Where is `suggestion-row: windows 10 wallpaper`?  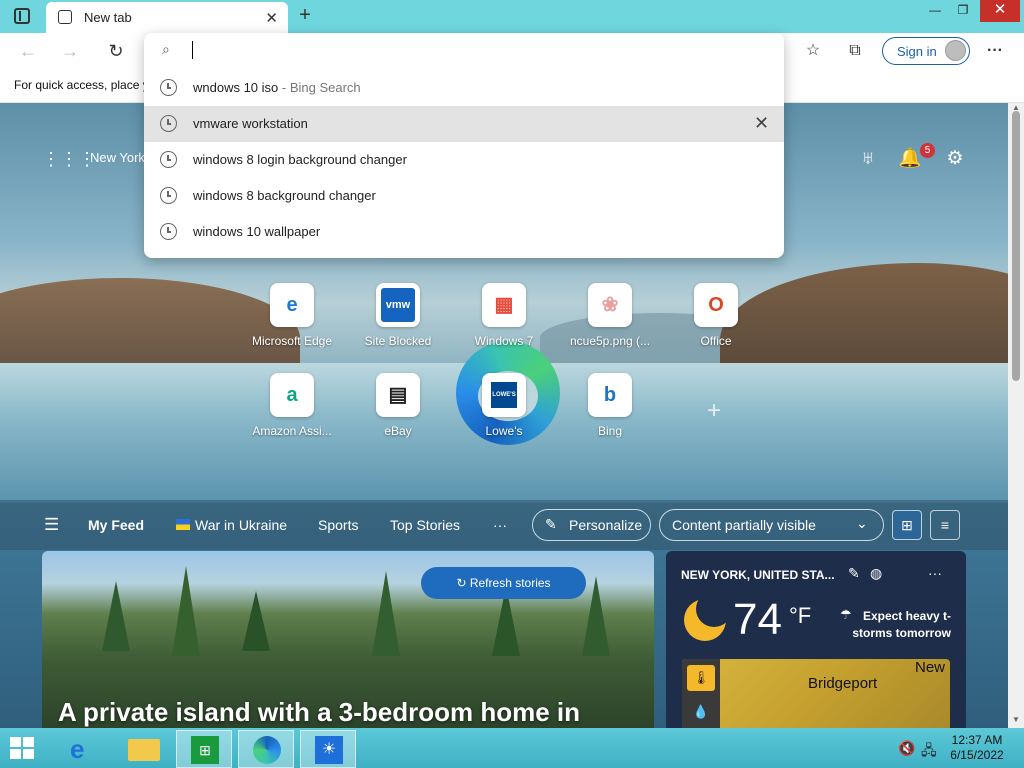 suggestion-row: windows 10 wallpaper is located at coordinates (464, 232).